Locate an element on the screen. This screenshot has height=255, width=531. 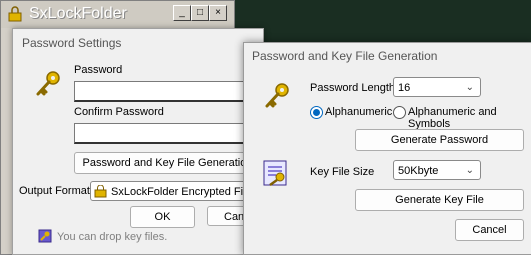
key-file-size-label: Key File Size is located at coordinates (342, 172).